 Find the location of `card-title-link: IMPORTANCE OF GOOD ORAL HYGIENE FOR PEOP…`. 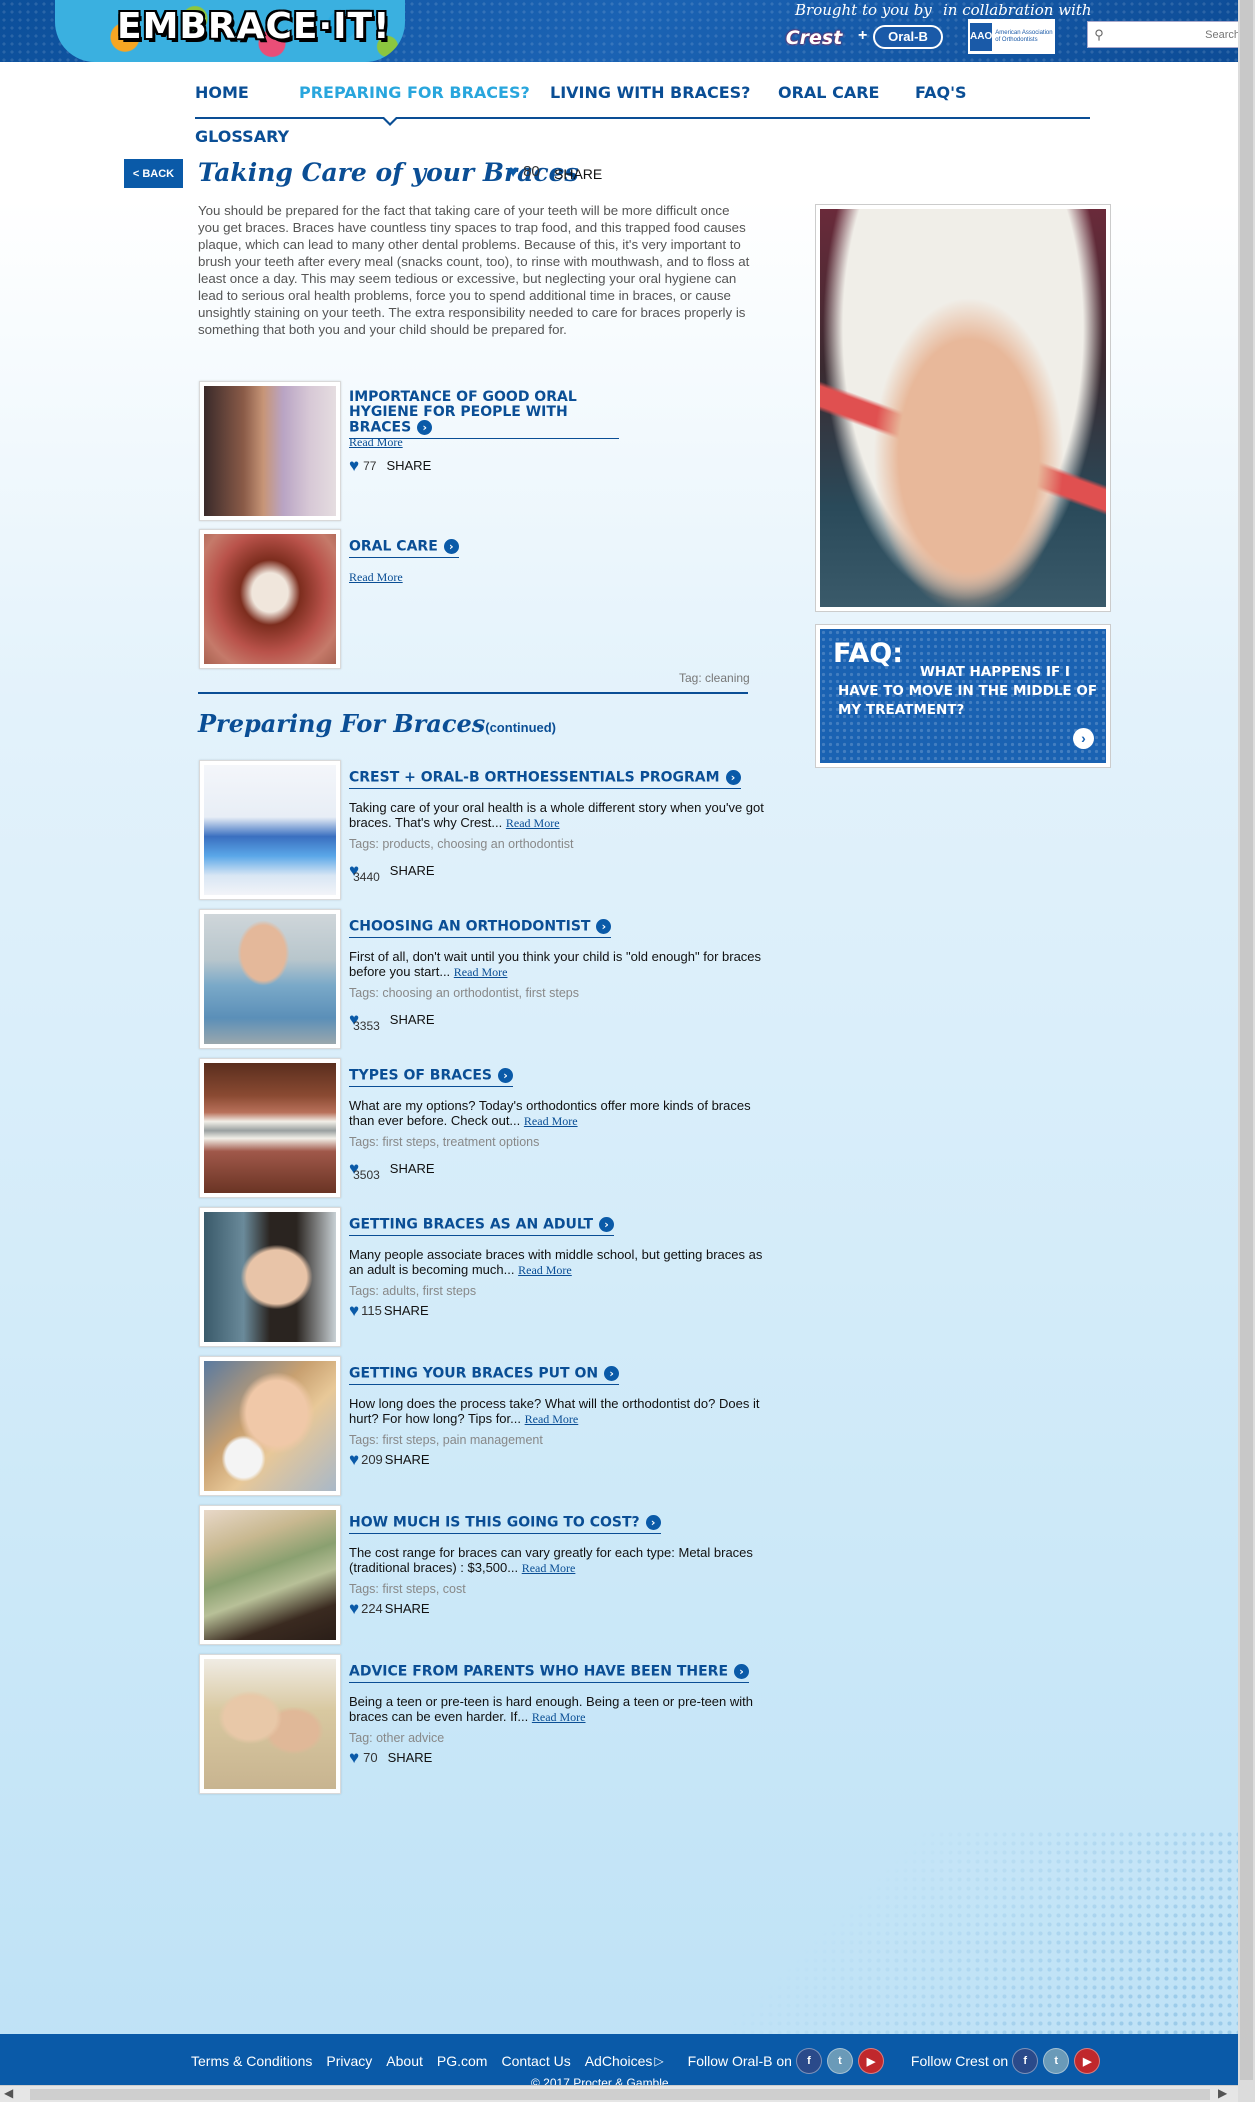

card-title-link: IMPORTANCE OF GOOD ORAL HYGIENE FOR PEOP… is located at coordinates (484, 414).